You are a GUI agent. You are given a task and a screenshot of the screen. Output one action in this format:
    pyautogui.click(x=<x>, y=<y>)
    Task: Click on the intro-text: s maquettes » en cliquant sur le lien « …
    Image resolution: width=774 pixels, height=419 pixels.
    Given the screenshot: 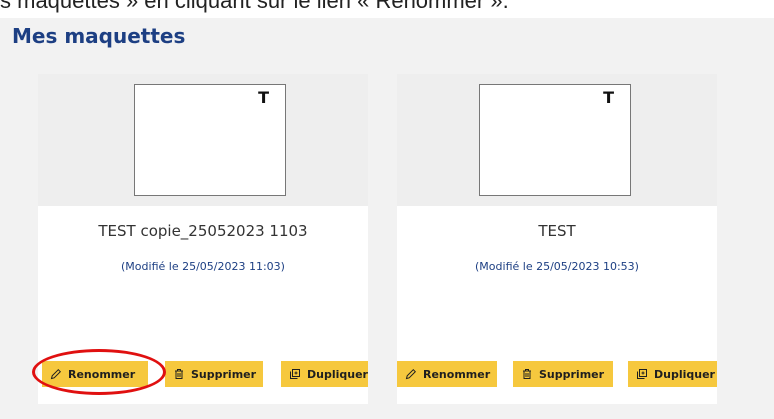 What is the action you would take?
    pyautogui.click(x=254, y=6)
    